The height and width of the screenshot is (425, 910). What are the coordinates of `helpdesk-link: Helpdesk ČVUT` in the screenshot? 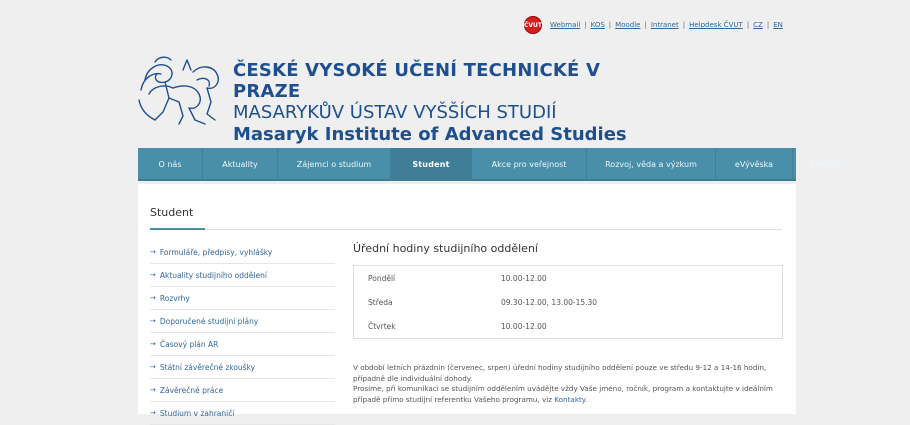 It's located at (716, 25).